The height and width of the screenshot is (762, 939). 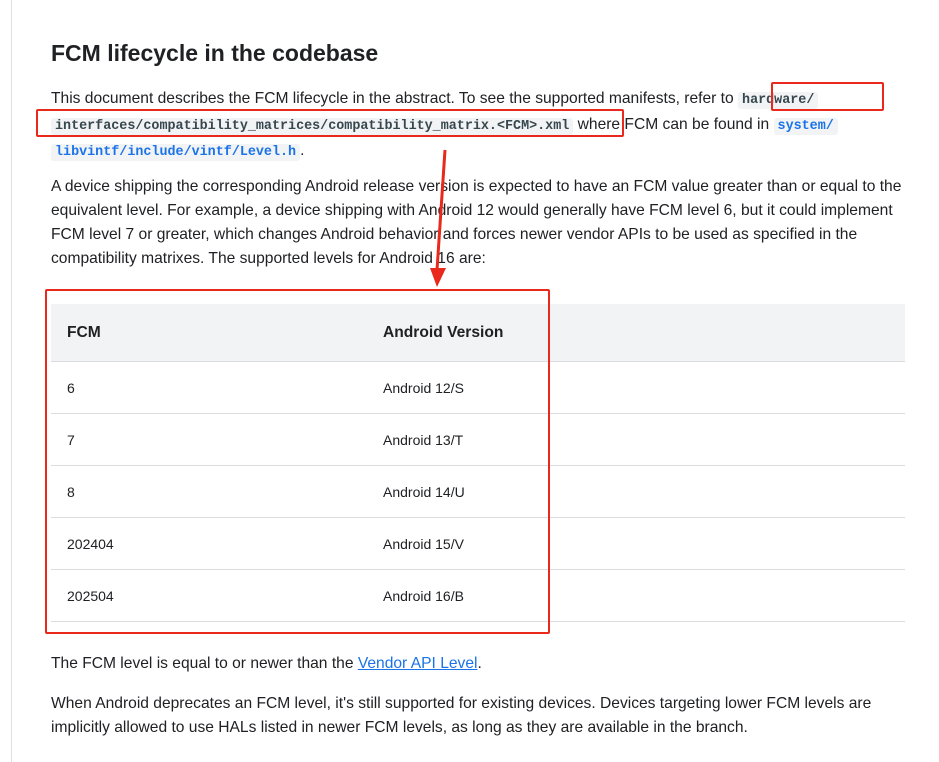 I want to click on arrow-line, so click(x=441, y=210).